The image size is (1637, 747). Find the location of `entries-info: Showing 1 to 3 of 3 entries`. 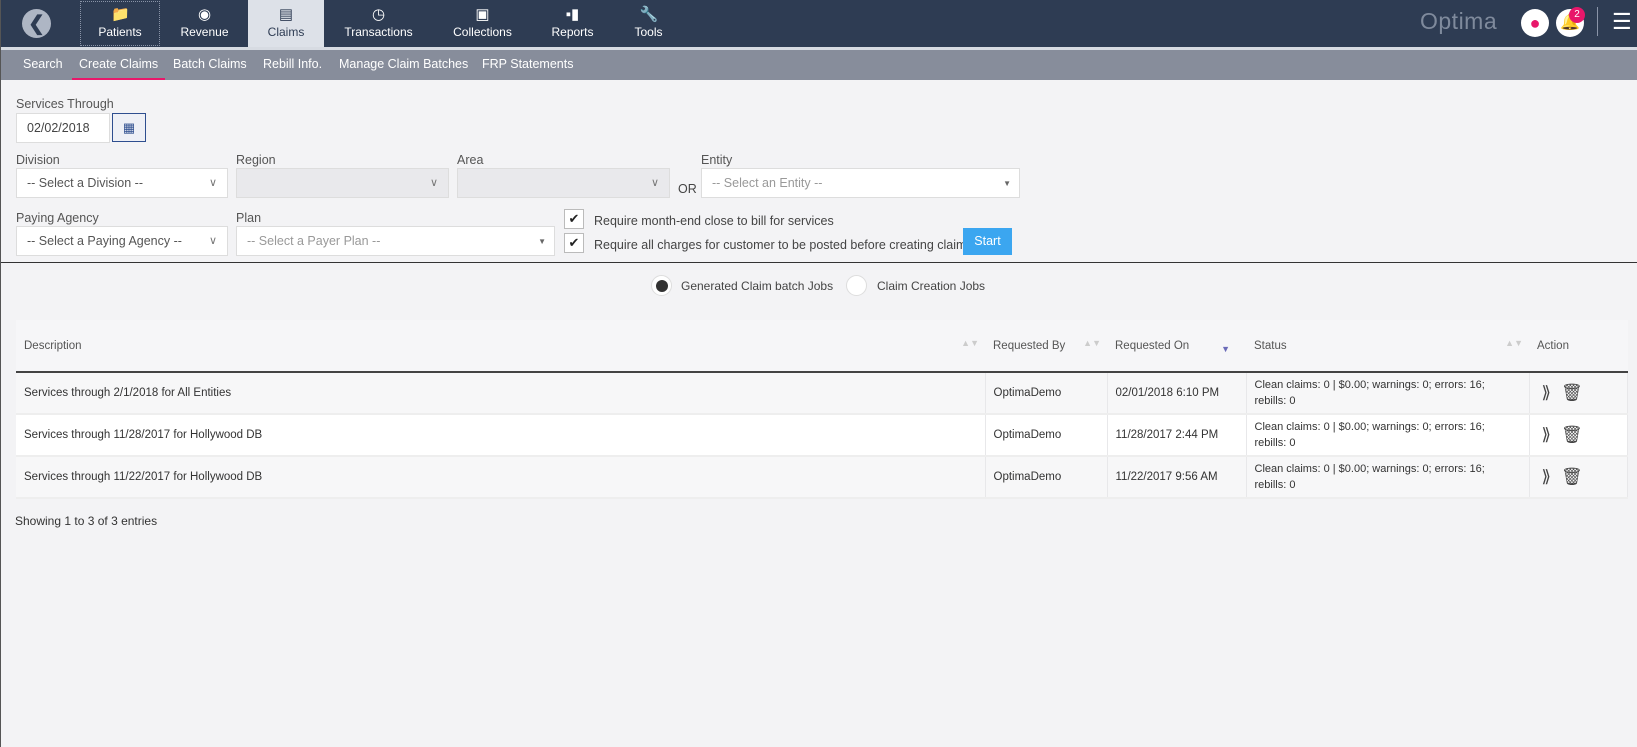

entries-info: Showing 1 to 3 of 3 entries is located at coordinates (86, 521).